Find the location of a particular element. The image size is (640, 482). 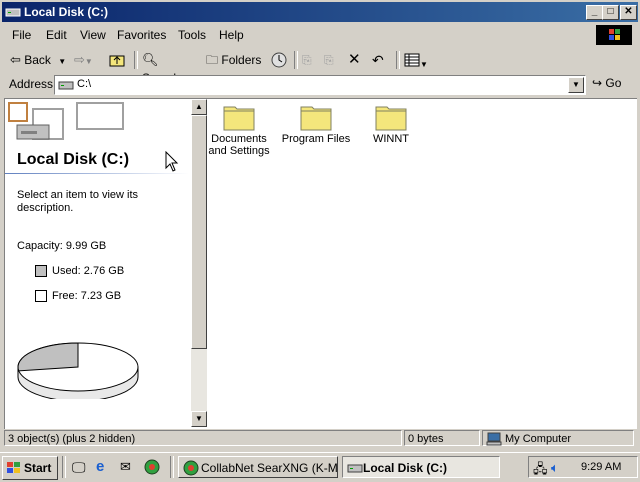

history-icon is located at coordinates (279, 60).